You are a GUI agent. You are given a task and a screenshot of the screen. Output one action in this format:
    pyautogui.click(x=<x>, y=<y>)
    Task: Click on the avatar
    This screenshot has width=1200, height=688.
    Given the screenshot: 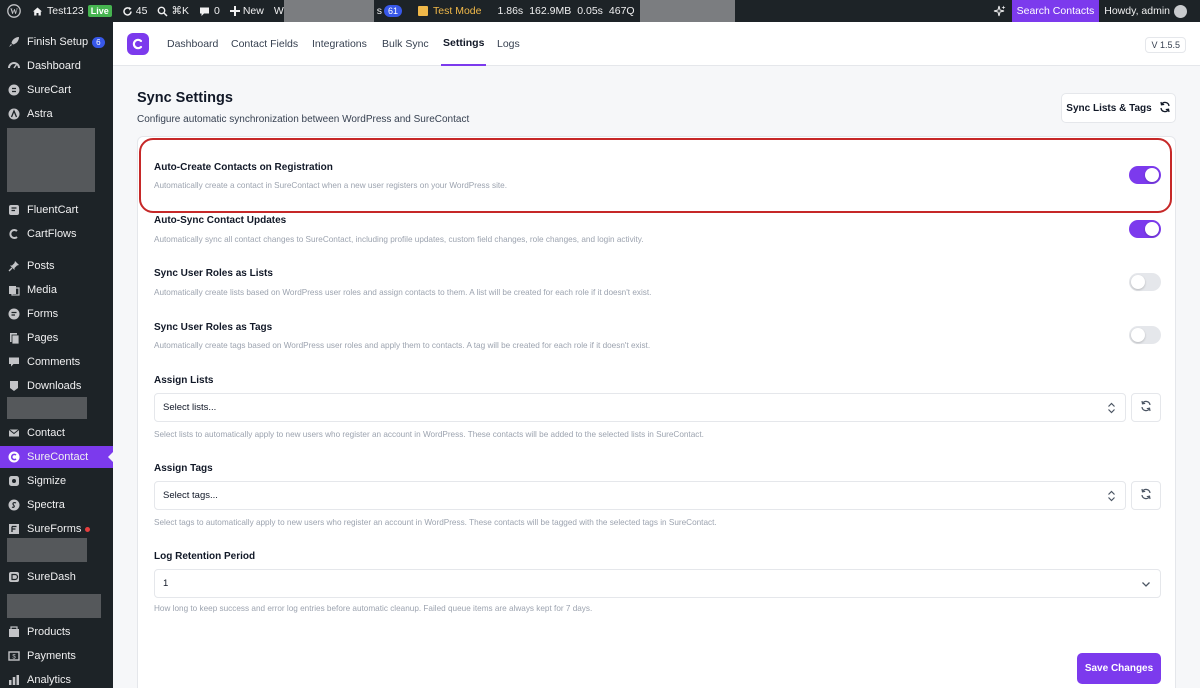 What is the action you would take?
    pyautogui.click(x=1180, y=11)
    